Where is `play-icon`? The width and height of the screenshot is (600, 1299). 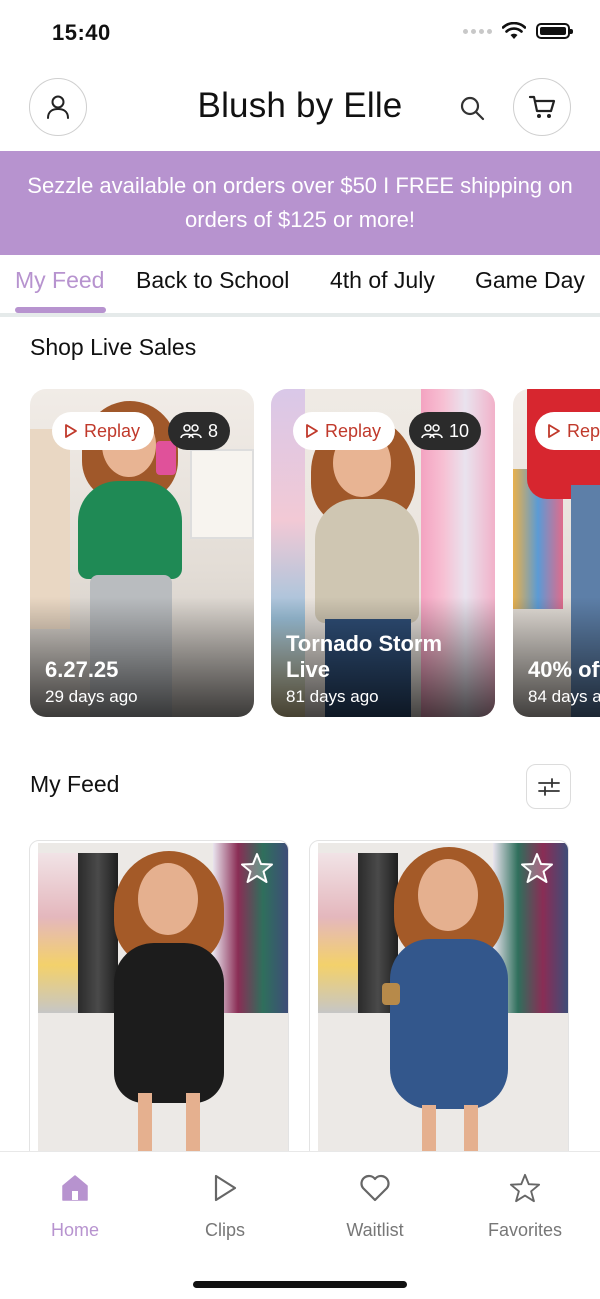 play-icon is located at coordinates (225, 1188).